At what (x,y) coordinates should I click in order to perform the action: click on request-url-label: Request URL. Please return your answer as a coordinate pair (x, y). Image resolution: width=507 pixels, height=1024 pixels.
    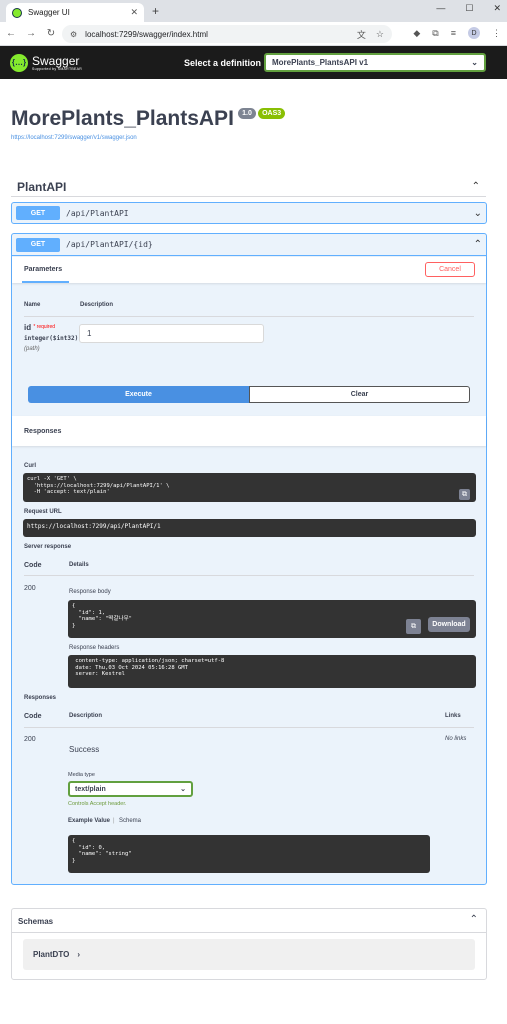
    Looking at the image, I should click on (43, 512).